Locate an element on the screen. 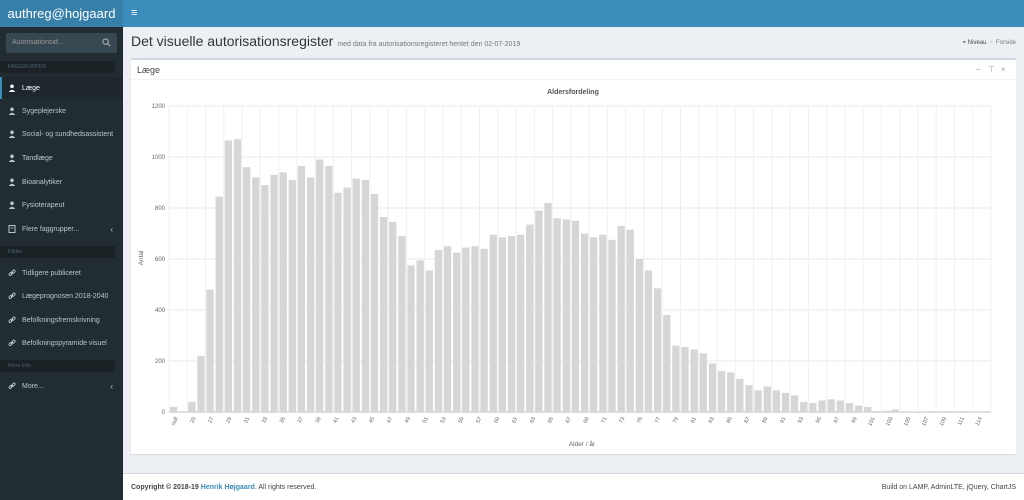 This screenshot has height=500, width=1024. sidebar-item-tidligere-publiceret: Tidligere publiceret is located at coordinates (61, 273).